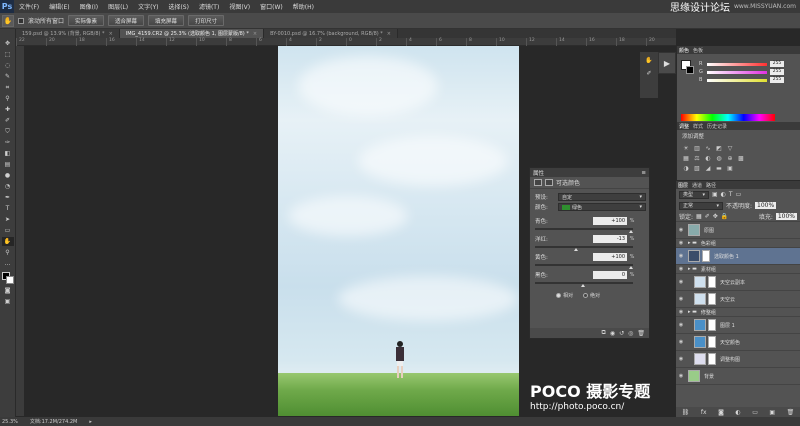  Describe the element at coordinates (8, 109) in the screenshot. I see `healing-tool-icon: ✚` at that location.